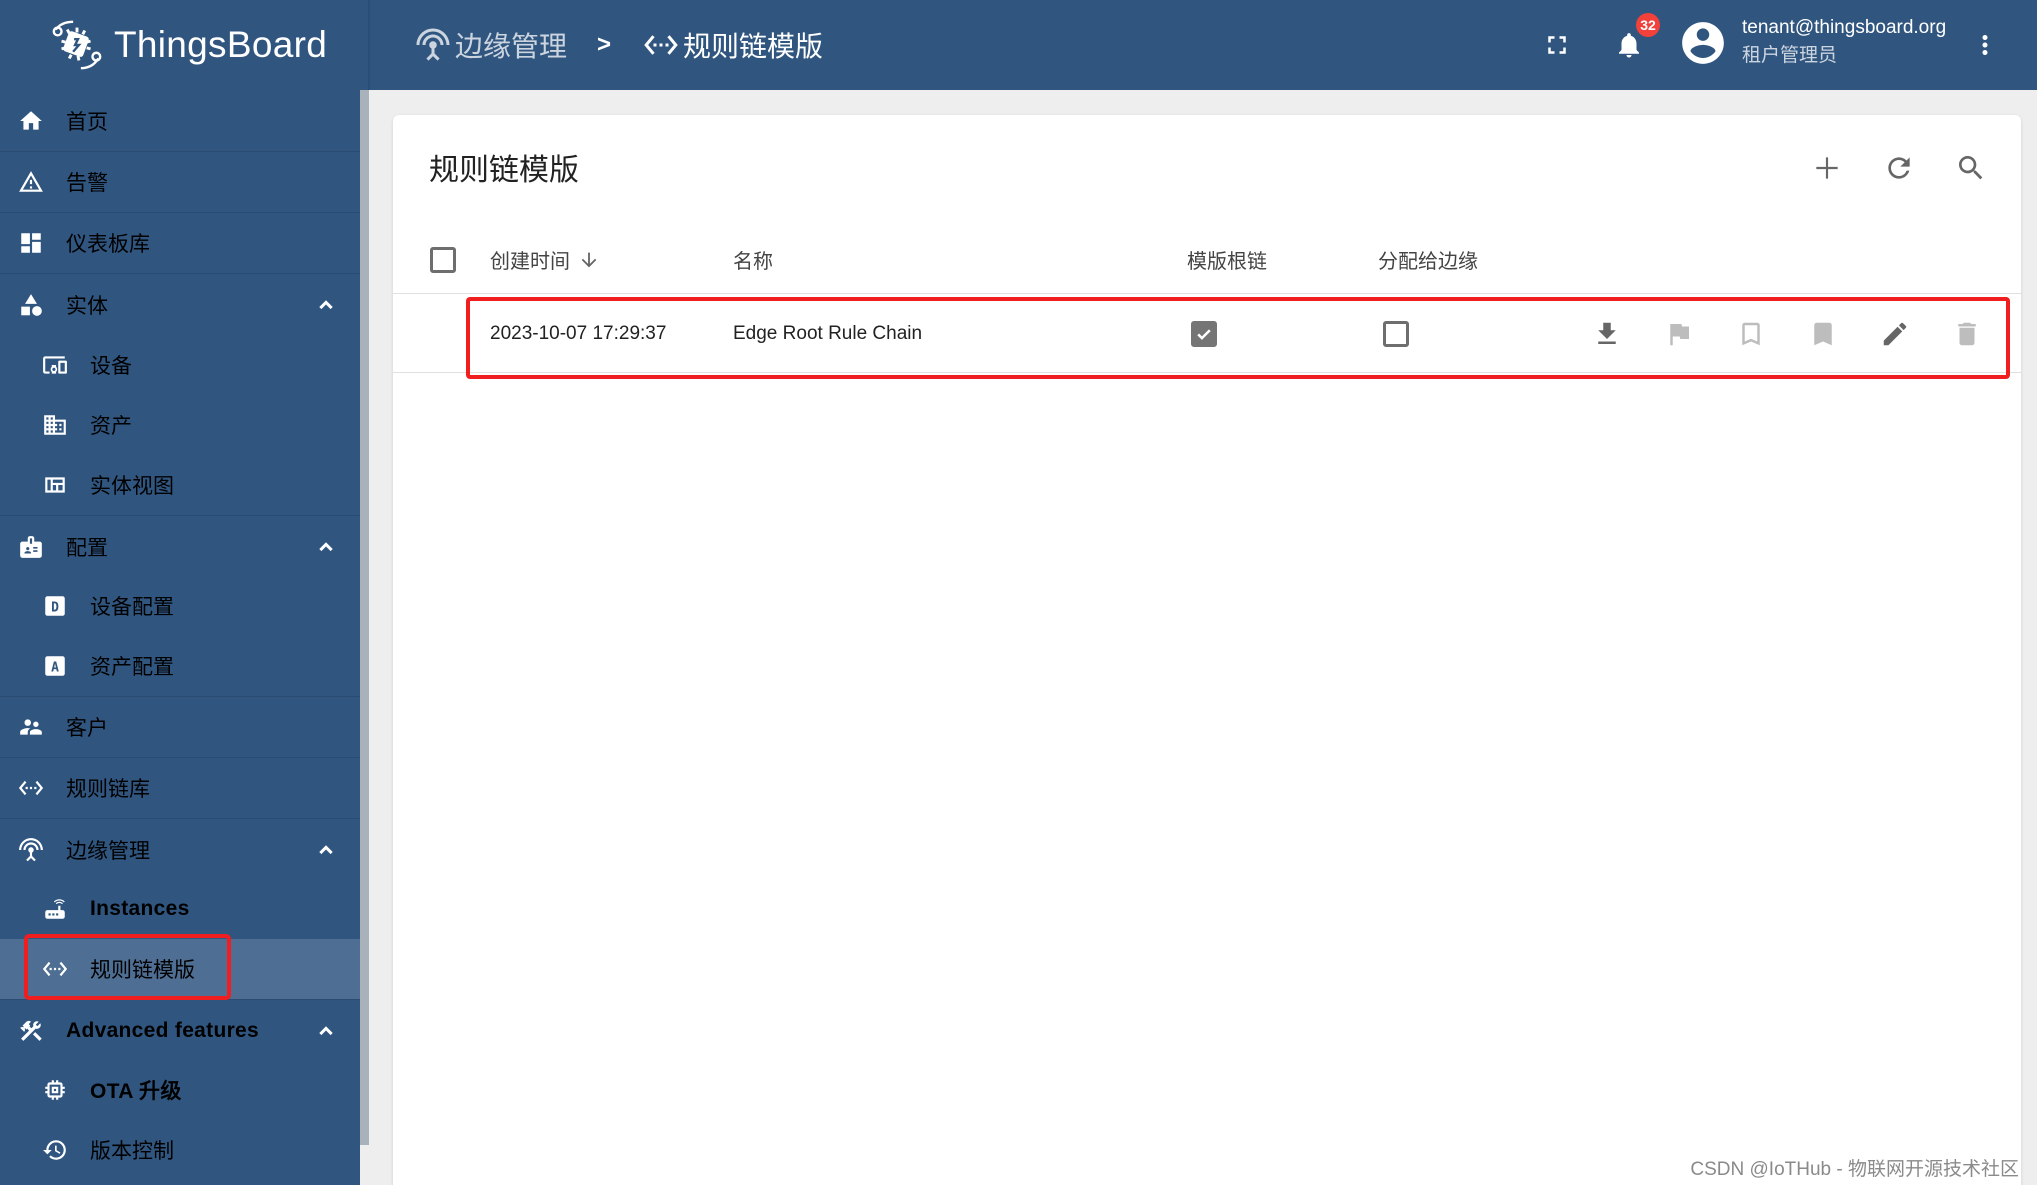 The width and height of the screenshot is (2037, 1185). What do you see at coordinates (31, 788) in the screenshot?
I see `settings-ethernet-icon` at bounding box center [31, 788].